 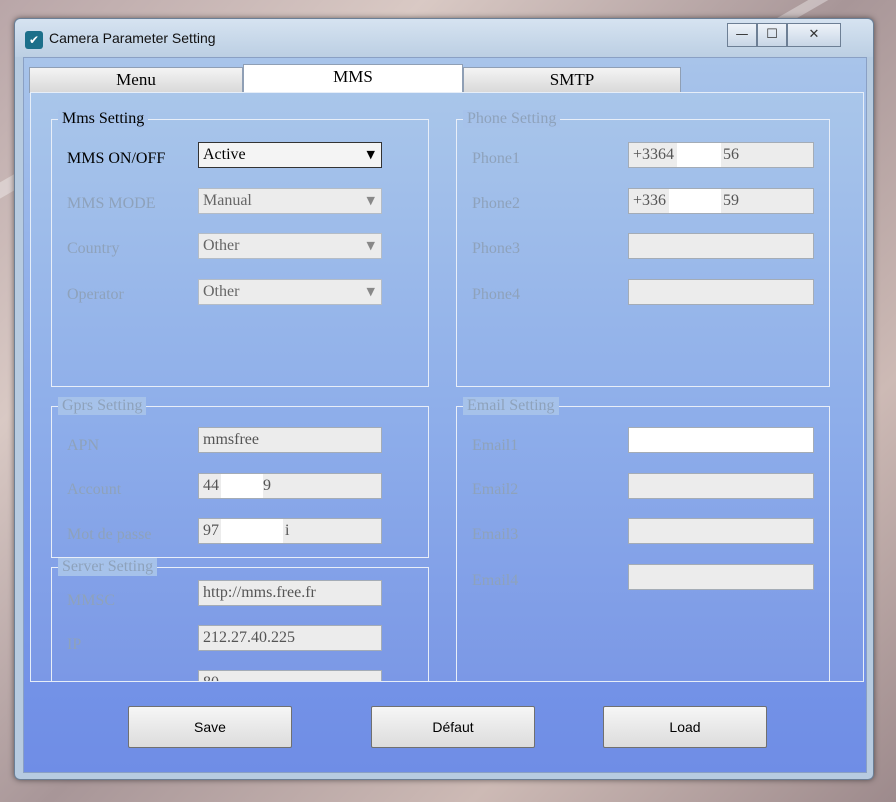 What do you see at coordinates (453, 727) in the screenshot?
I see `default-button: Défaut` at bounding box center [453, 727].